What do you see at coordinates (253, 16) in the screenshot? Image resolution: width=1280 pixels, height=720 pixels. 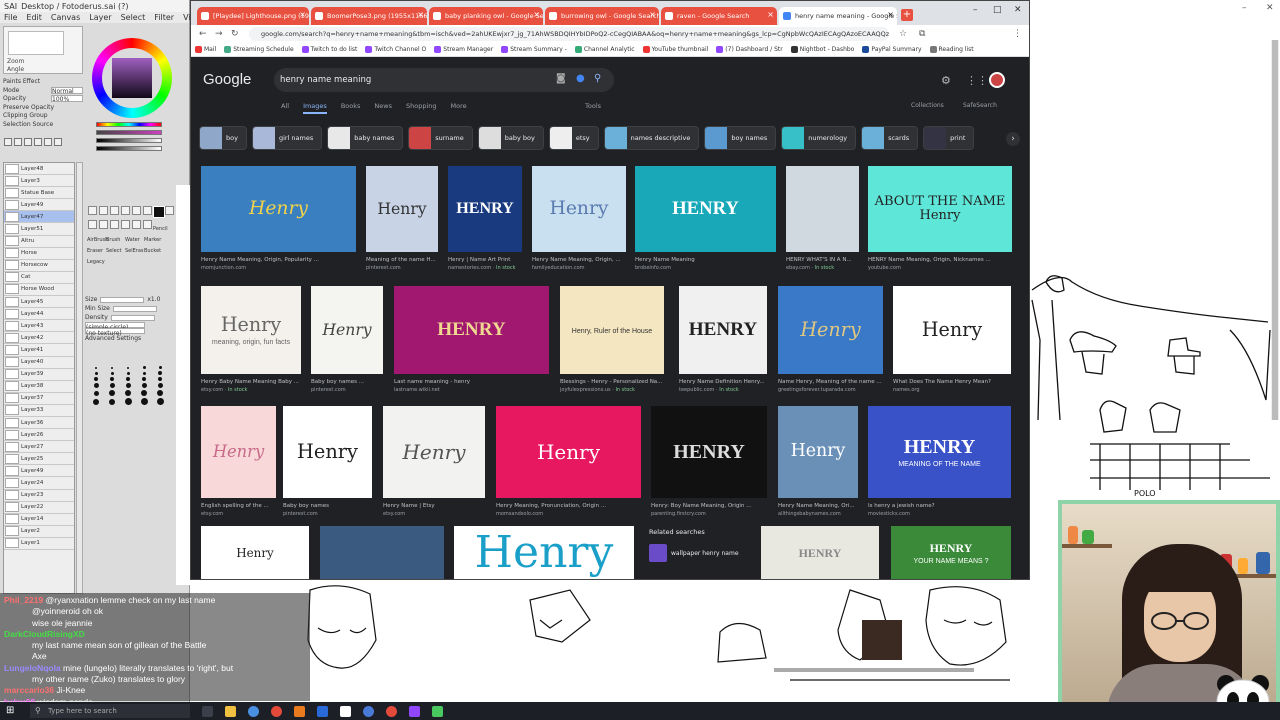 I see `browser-tab: [Playdee] Lighthouse.png (1955x1166)×` at bounding box center [253, 16].